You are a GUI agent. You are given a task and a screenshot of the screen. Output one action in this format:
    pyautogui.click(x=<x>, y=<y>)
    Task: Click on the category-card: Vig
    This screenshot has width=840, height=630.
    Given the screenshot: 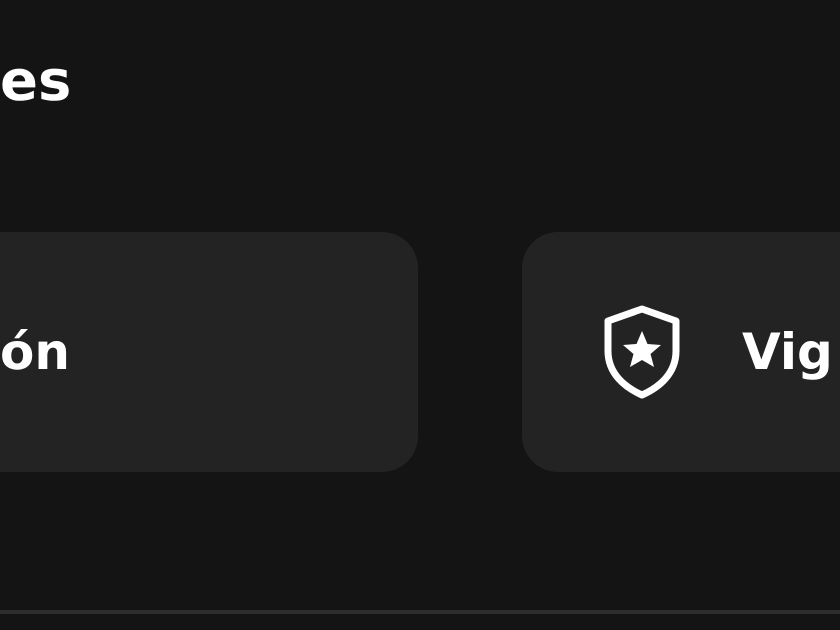 What is the action you would take?
    pyautogui.click(x=681, y=352)
    